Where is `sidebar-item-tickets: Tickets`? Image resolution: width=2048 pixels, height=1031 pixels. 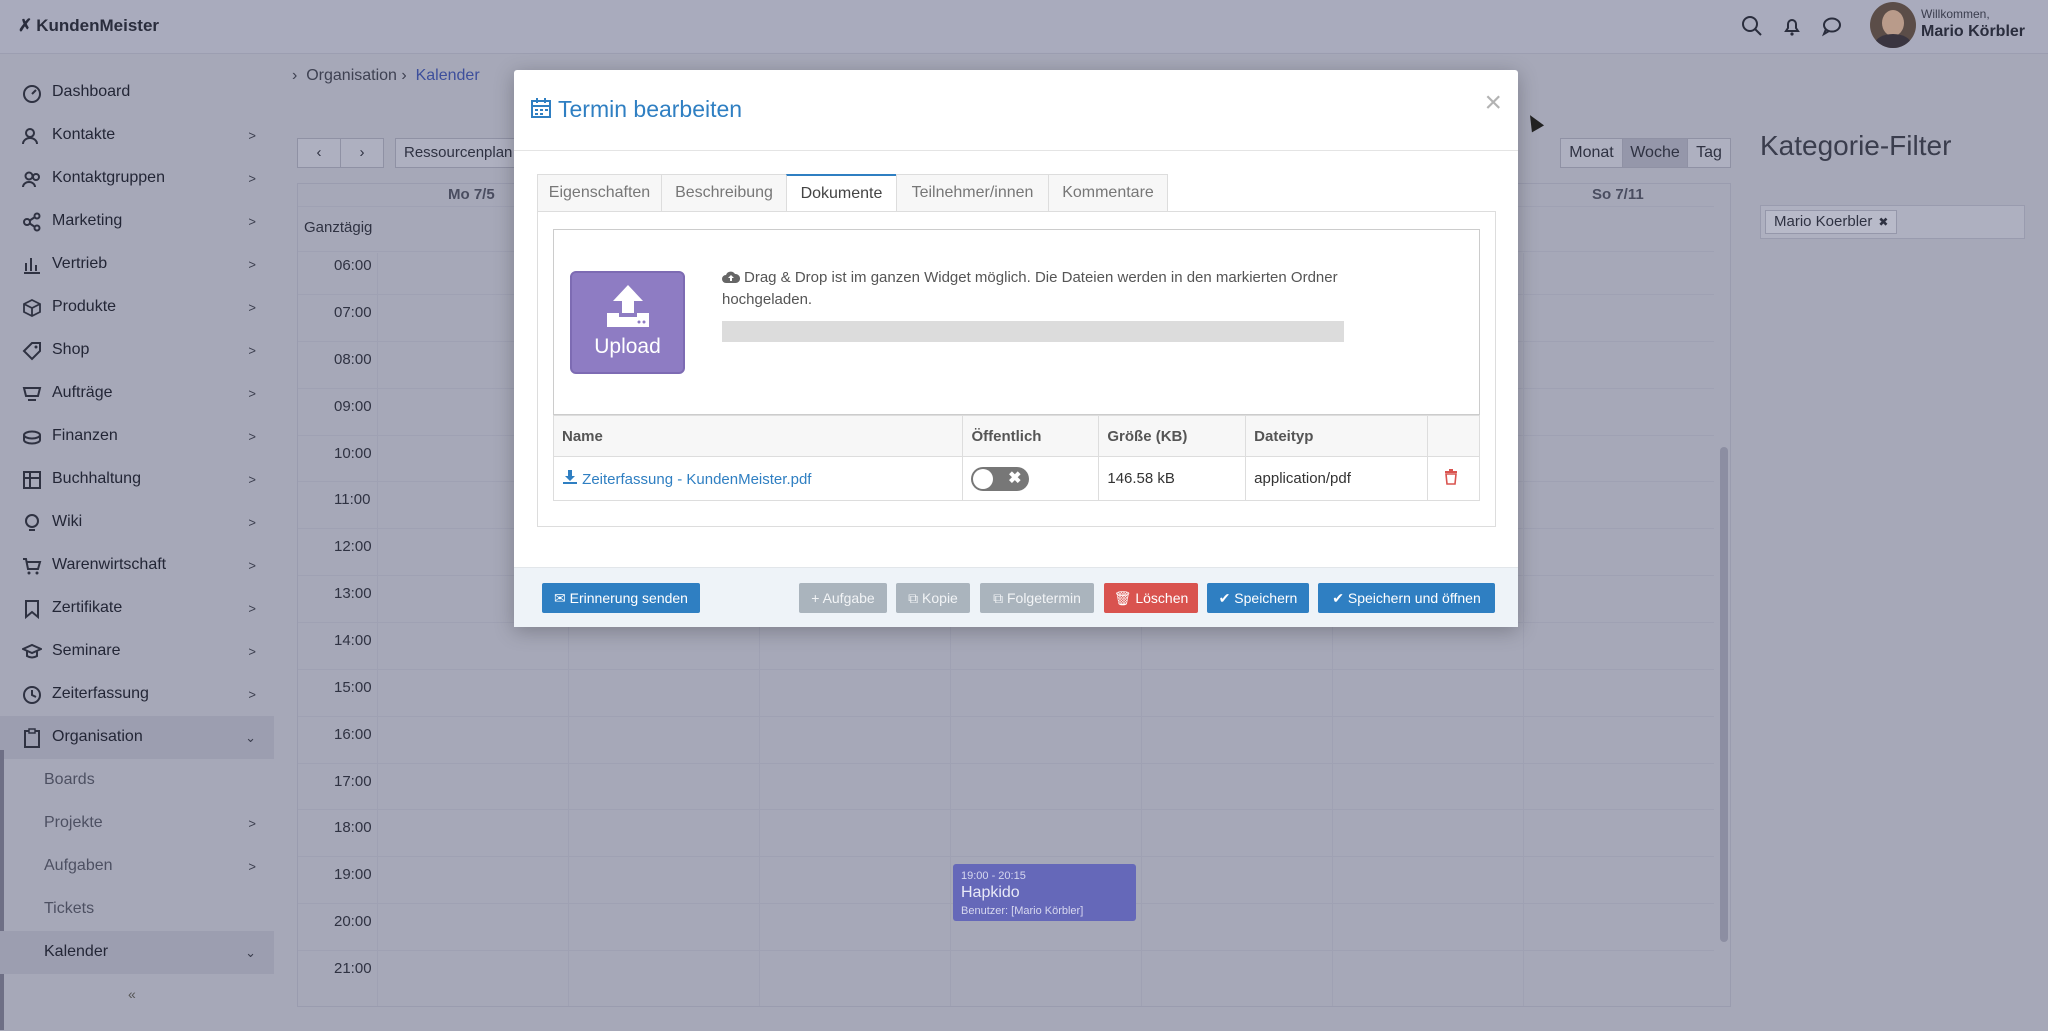
sidebar-item-tickets: Tickets is located at coordinates (137, 909).